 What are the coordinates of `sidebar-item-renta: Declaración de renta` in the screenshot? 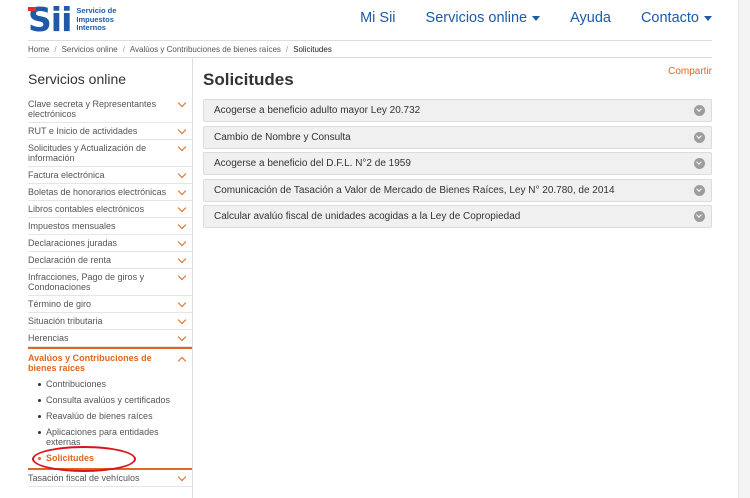 It's located at (110, 260).